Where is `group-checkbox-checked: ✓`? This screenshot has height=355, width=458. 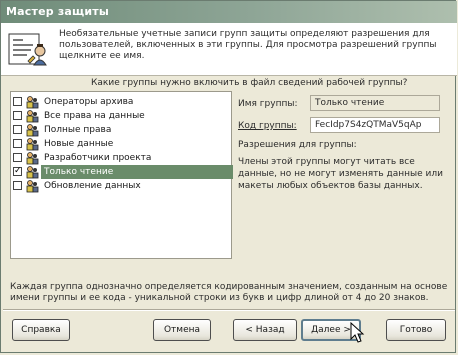
group-checkbox-checked: ✓ is located at coordinates (17, 171).